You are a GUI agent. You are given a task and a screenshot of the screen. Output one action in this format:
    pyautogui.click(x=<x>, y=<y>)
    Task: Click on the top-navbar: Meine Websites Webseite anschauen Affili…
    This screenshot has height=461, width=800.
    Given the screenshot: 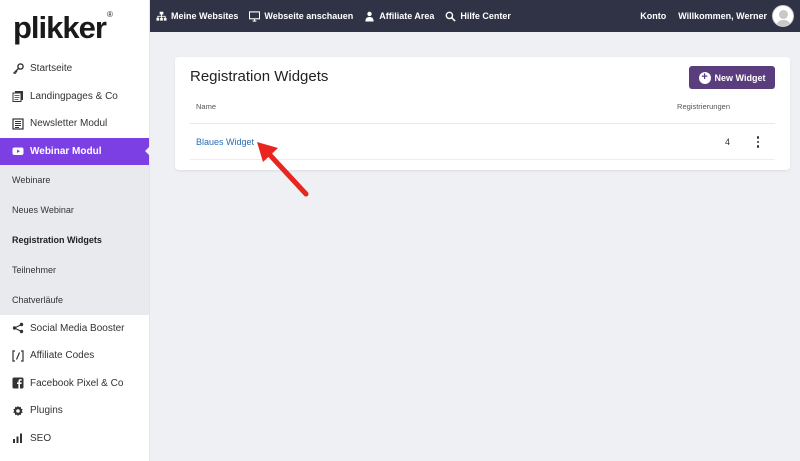 What is the action you would take?
    pyautogui.click(x=475, y=16)
    